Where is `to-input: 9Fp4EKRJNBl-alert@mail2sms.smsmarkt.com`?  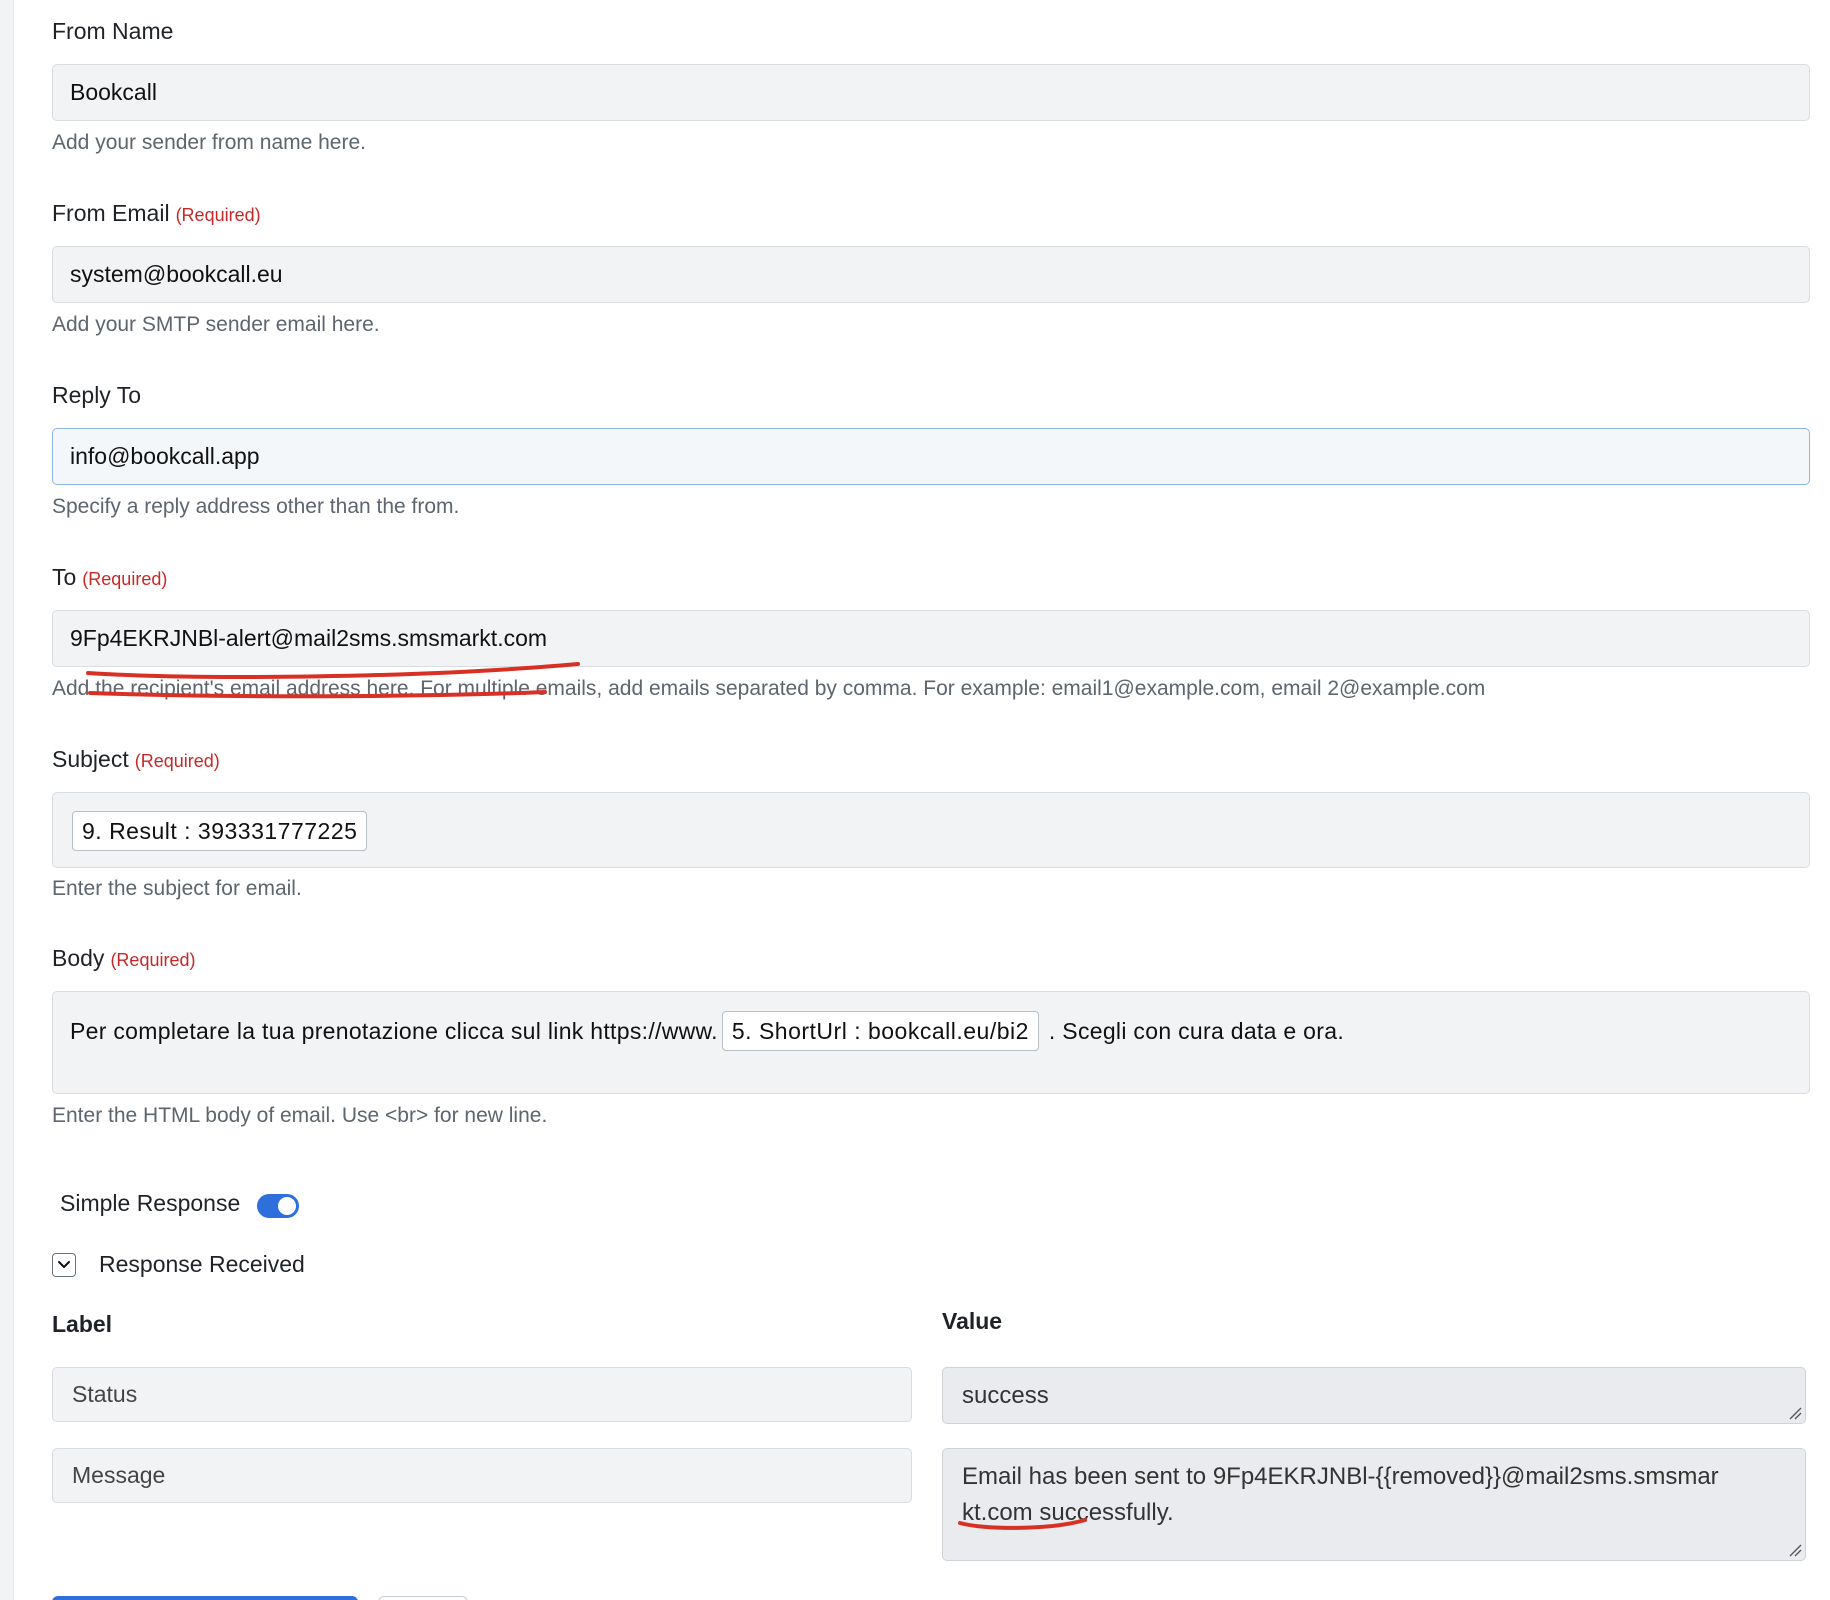
to-input: 9Fp4EKRJNBl-alert@mail2sms.smsmarkt.com is located at coordinates (931, 638).